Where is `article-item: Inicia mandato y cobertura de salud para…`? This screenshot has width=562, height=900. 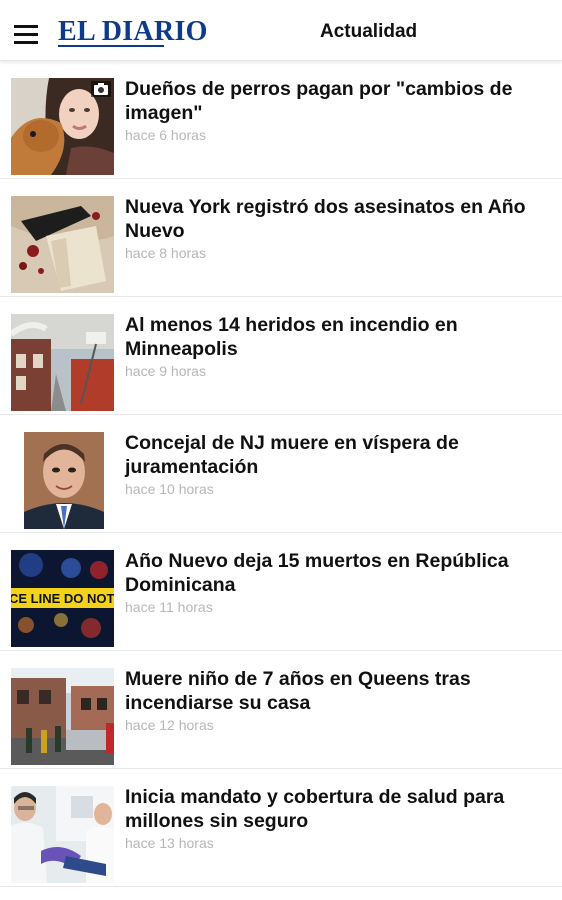
article-item: Inicia mandato y cobertura de salud para… is located at coordinates (281, 828).